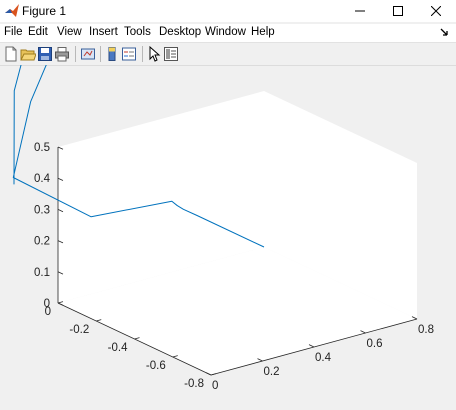  Describe the element at coordinates (129, 54) in the screenshot. I see `insert-legend-icon` at that location.